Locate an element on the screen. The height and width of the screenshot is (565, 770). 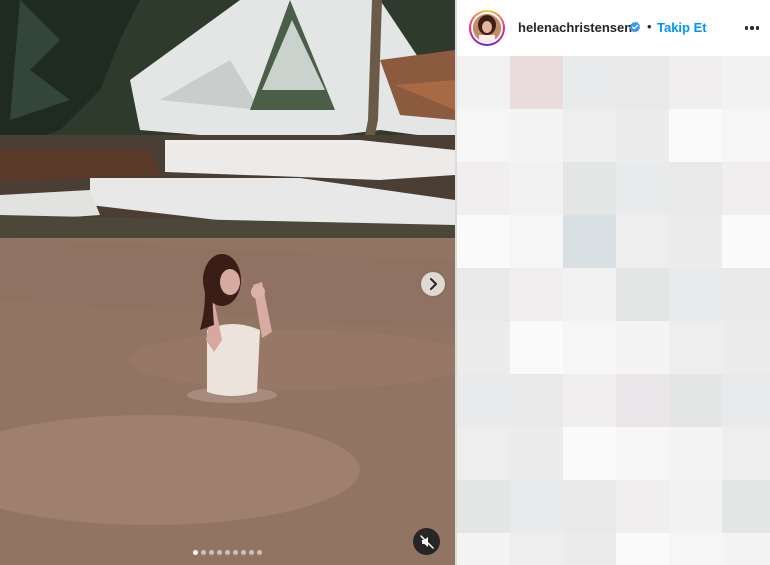
post-header: helenachristensen • Takip Et is located at coordinates (613, 29).